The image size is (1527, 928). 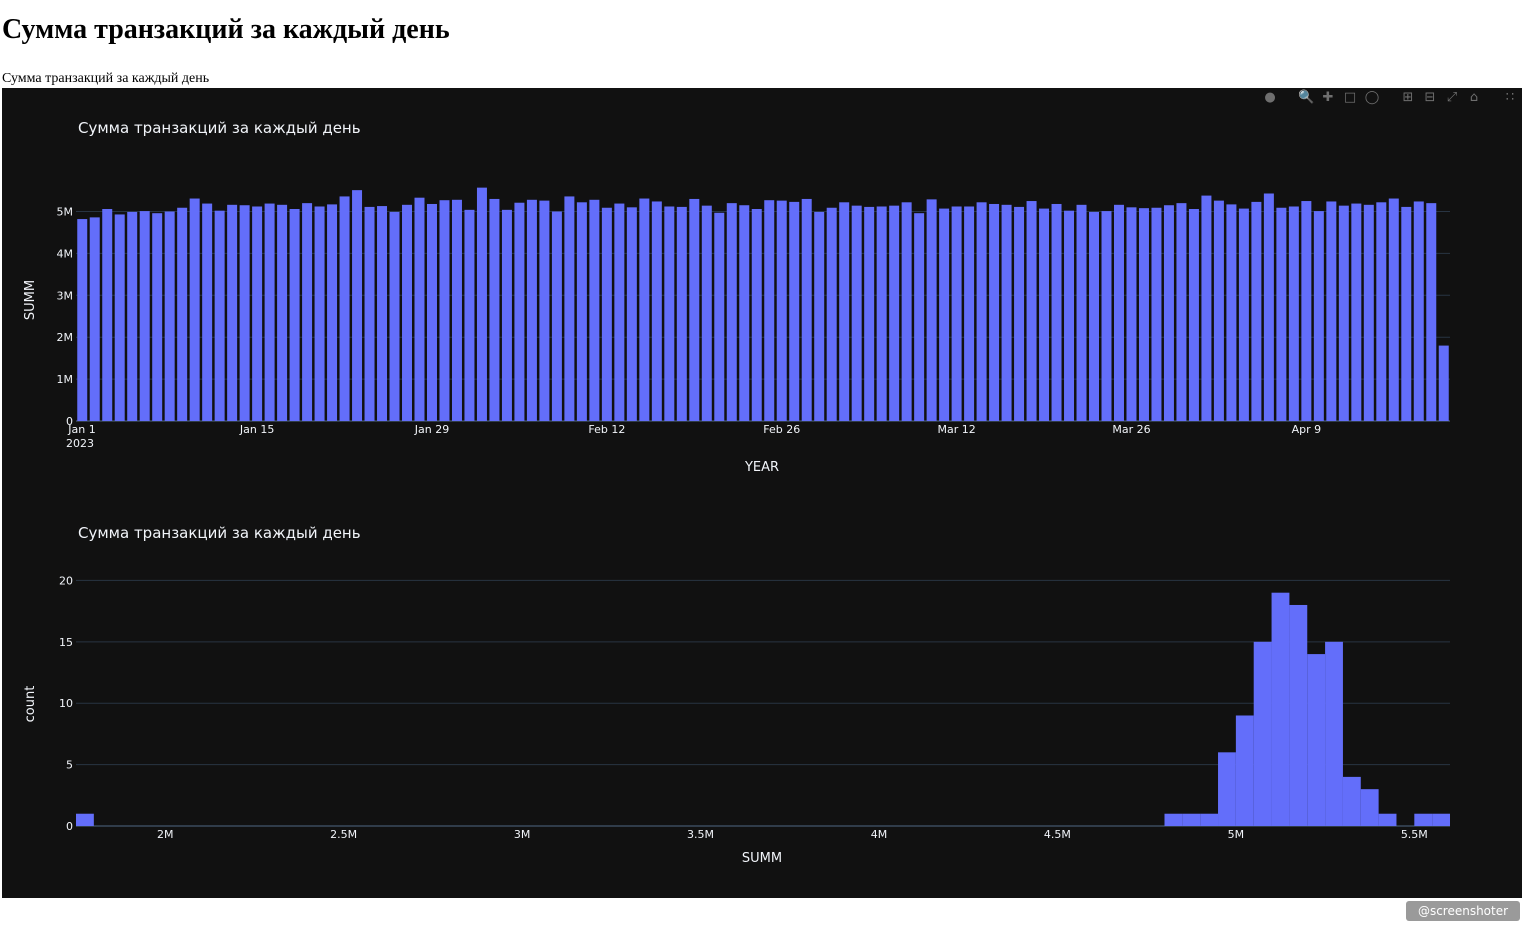 I want to click on camera-icon: ●, so click(x=1270, y=98).